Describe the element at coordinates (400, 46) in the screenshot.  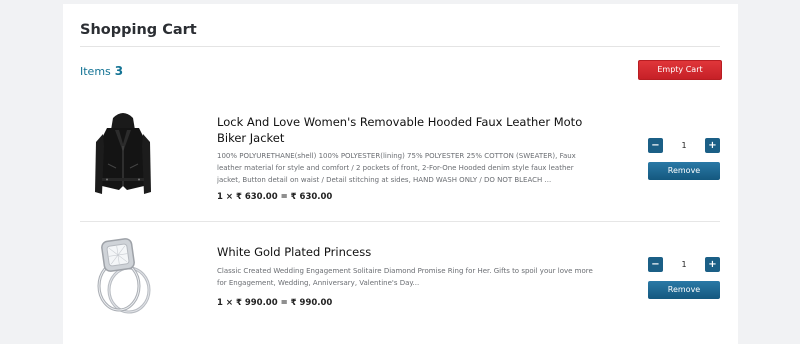
I see `title-divider` at that location.